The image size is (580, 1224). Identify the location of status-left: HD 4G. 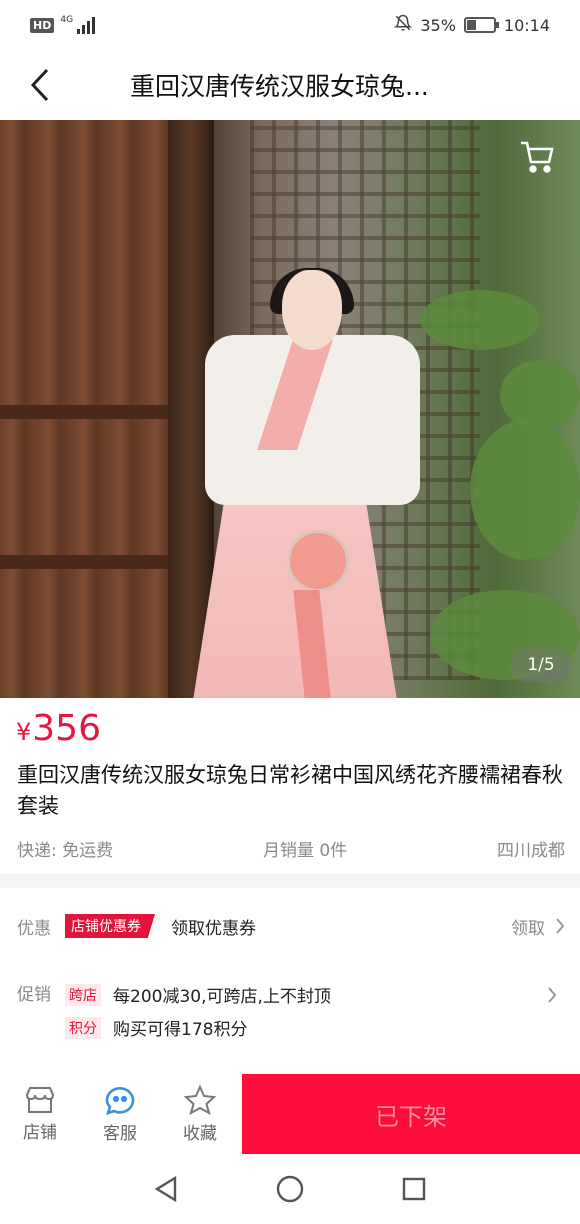
(63, 24).